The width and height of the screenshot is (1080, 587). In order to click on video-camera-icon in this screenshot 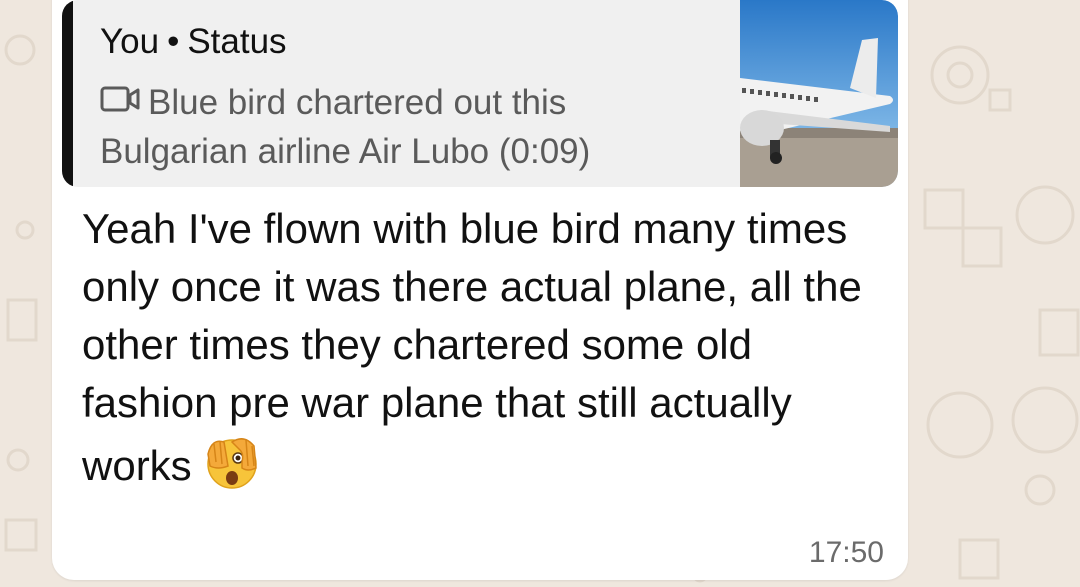, I will do `click(120, 101)`.